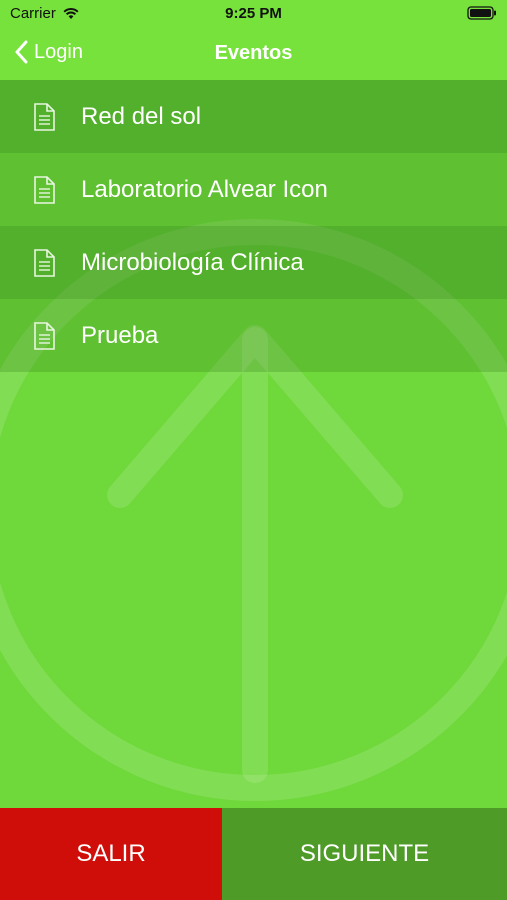 The height and width of the screenshot is (900, 507). I want to click on navigation-bar: Login Eventos, so click(253, 54).